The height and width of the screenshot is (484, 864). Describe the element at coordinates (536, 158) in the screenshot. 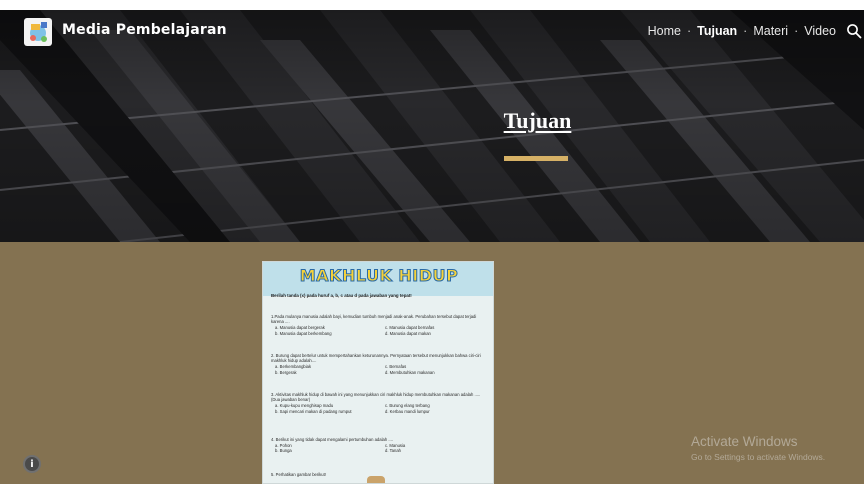

I see `title-underline-accent` at that location.